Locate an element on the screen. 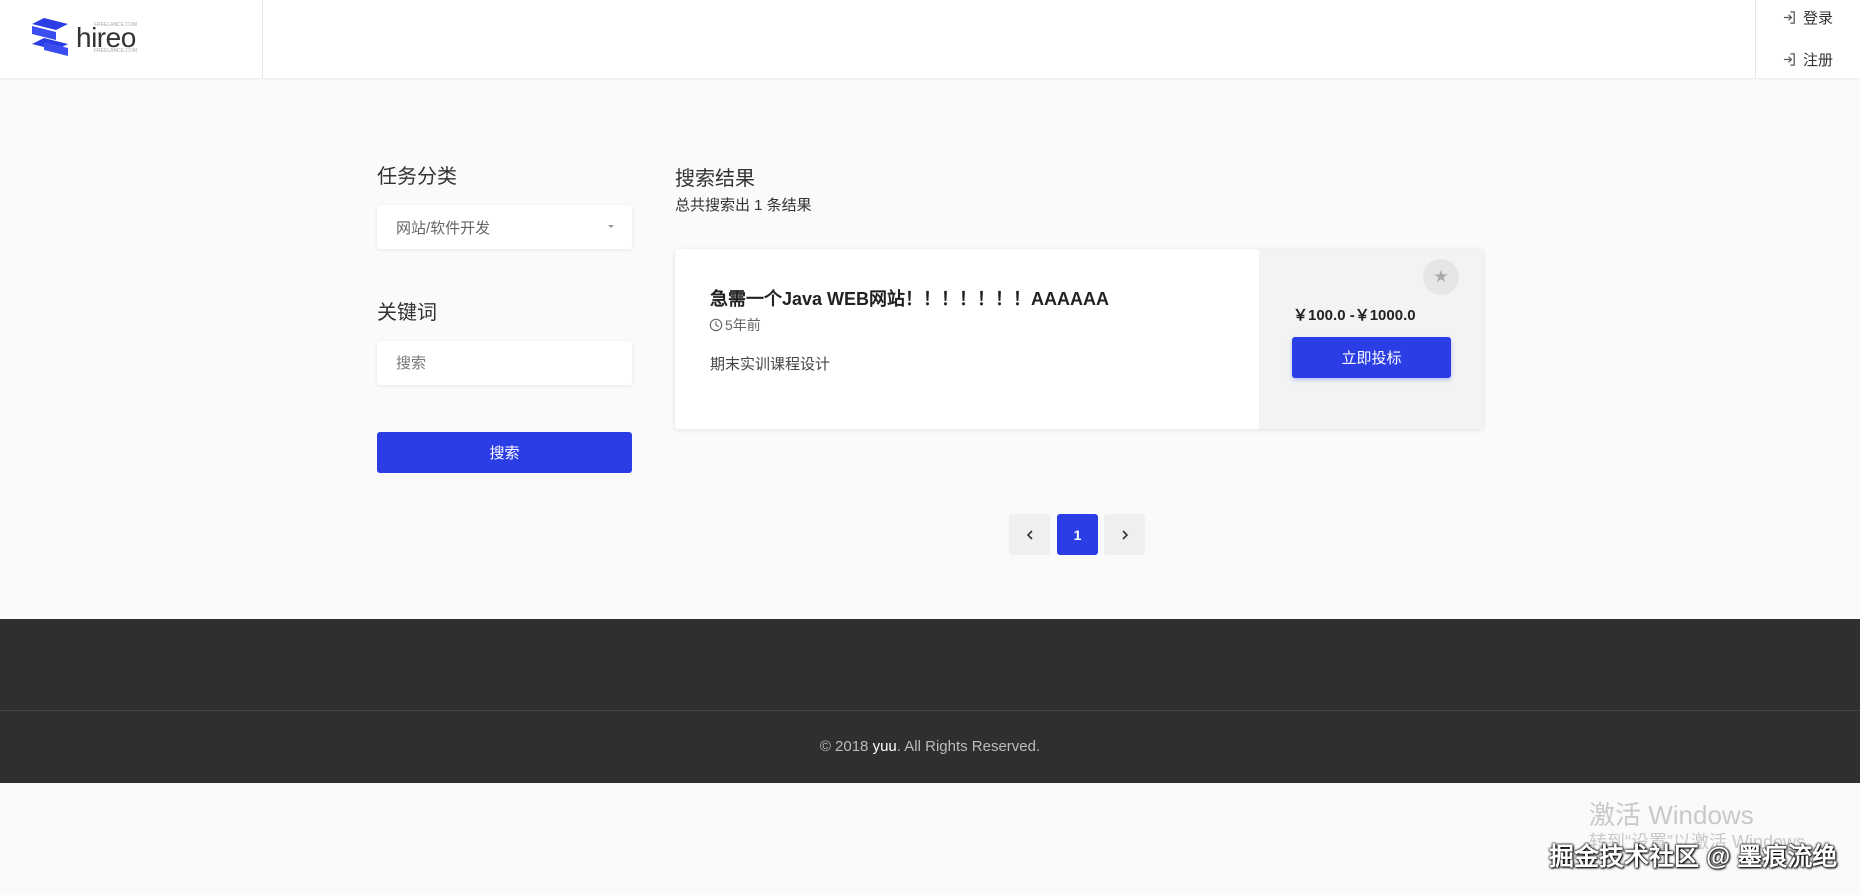 The image size is (1860, 895). results-title: 搜索结果 is located at coordinates (715, 179).